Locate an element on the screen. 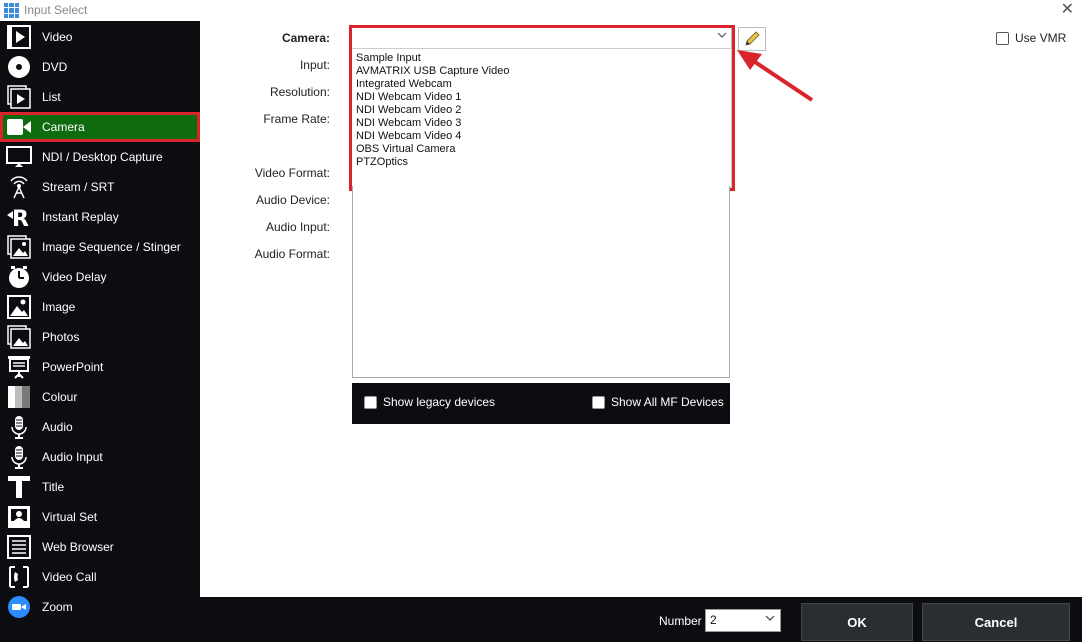 The height and width of the screenshot is (642, 1082). video-format-label: Video Format: is located at coordinates (292, 173).